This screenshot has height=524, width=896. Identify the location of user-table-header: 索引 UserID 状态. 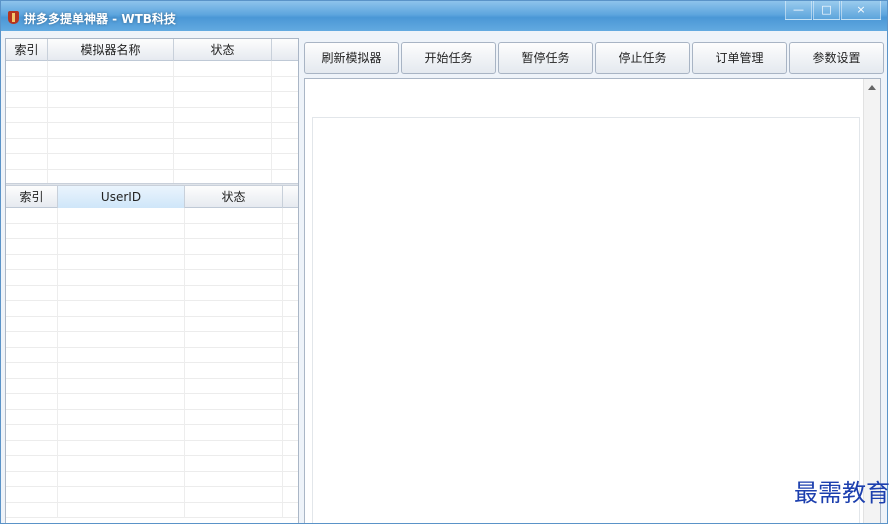
(152, 197).